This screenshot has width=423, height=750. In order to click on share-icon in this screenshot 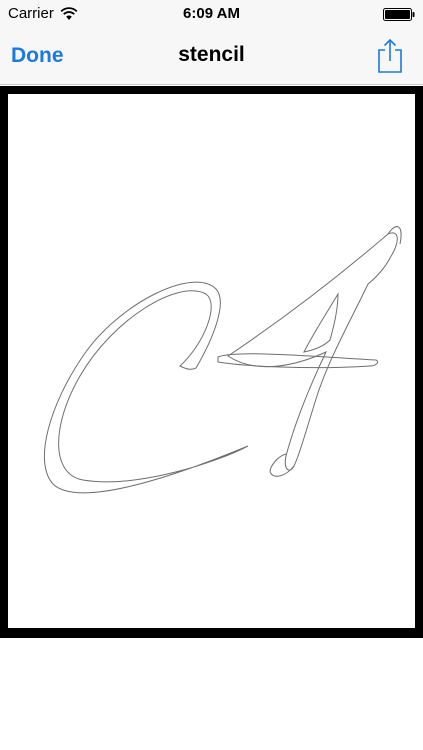, I will do `click(390, 56)`.